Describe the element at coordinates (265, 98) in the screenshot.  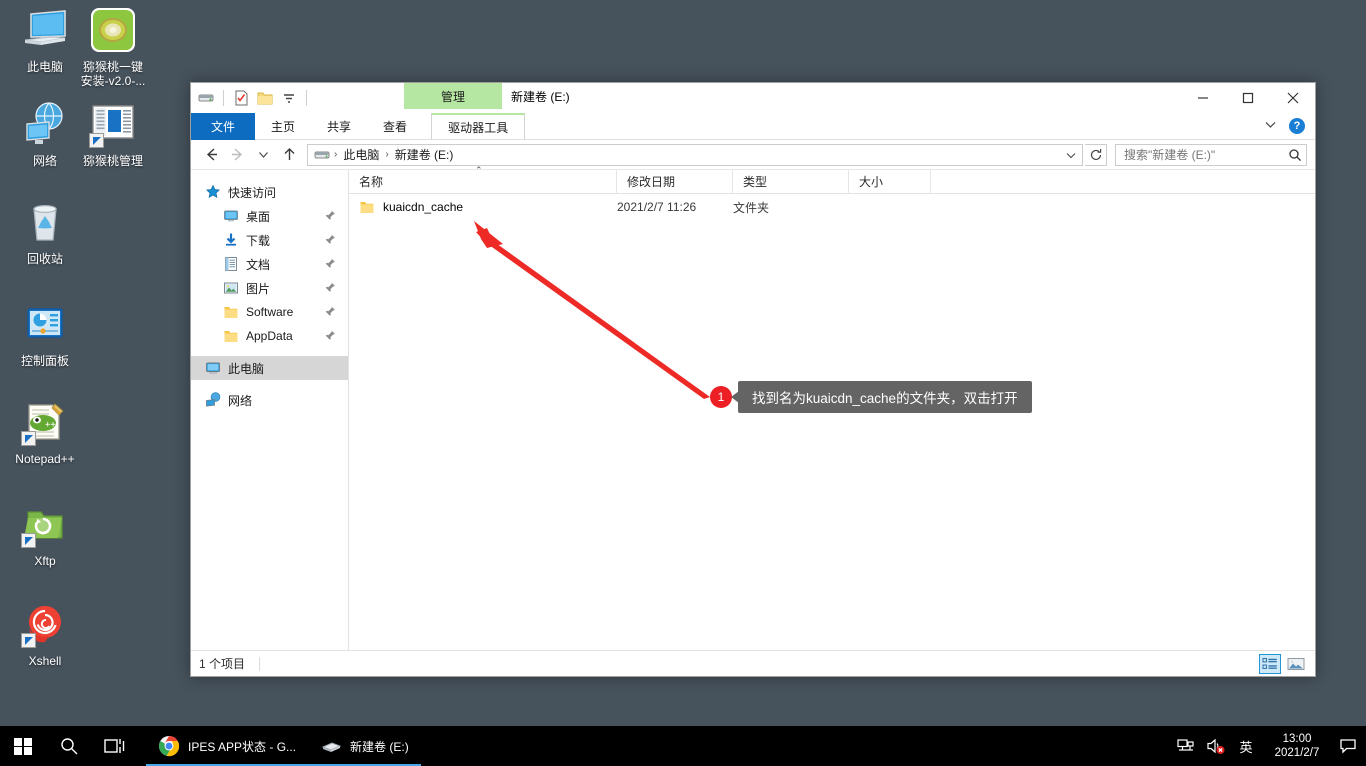
I see `new-folder-icon` at that location.